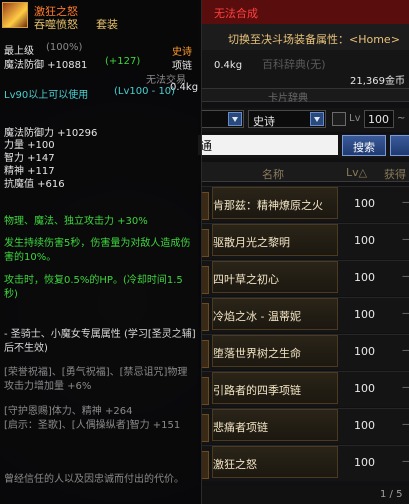 The height and width of the screenshot is (504, 409). Describe the element at coordinates (93, 287) in the screenshot. I see `effect-hp-recovery: 攻击时，恢复0.5%的HP。(冷却时间1.5秒)` at that location.